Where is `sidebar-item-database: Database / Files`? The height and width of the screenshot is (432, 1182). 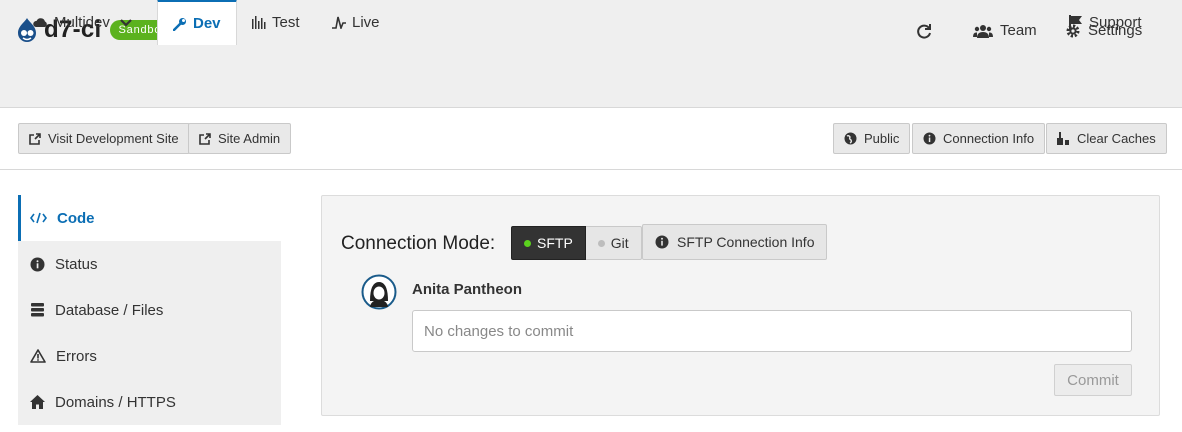
sidebar-item-database: Database / Files is located at coordinates (149, 310).